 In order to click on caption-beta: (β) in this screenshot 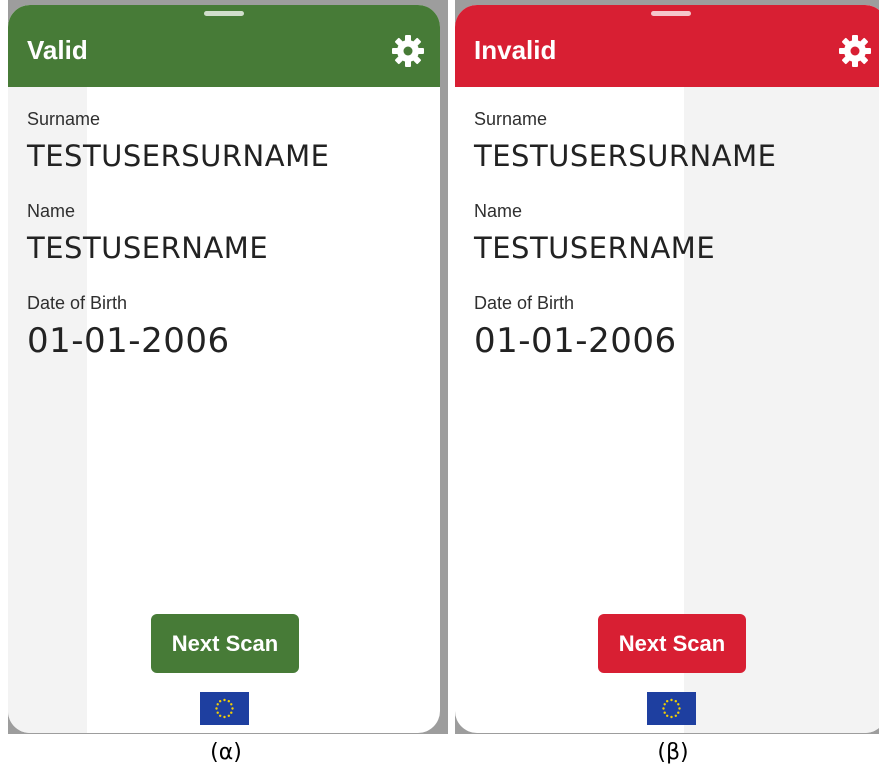, I will do `click(673, 752)`.